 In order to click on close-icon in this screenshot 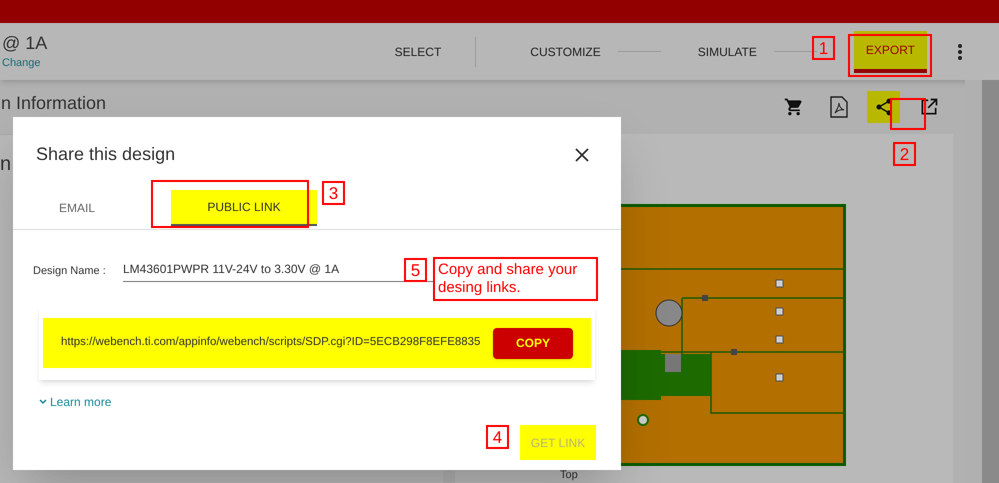, I will do `click(582, 155)`.